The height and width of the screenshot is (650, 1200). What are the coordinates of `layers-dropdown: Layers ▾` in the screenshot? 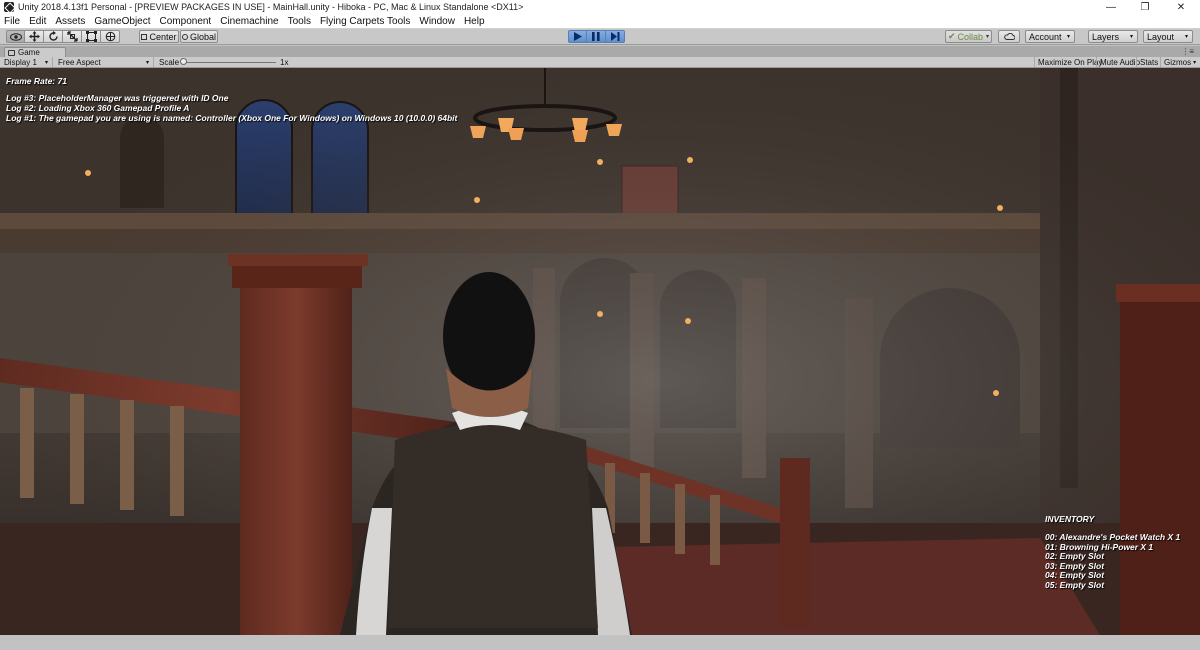 It's located at (1113, 36).